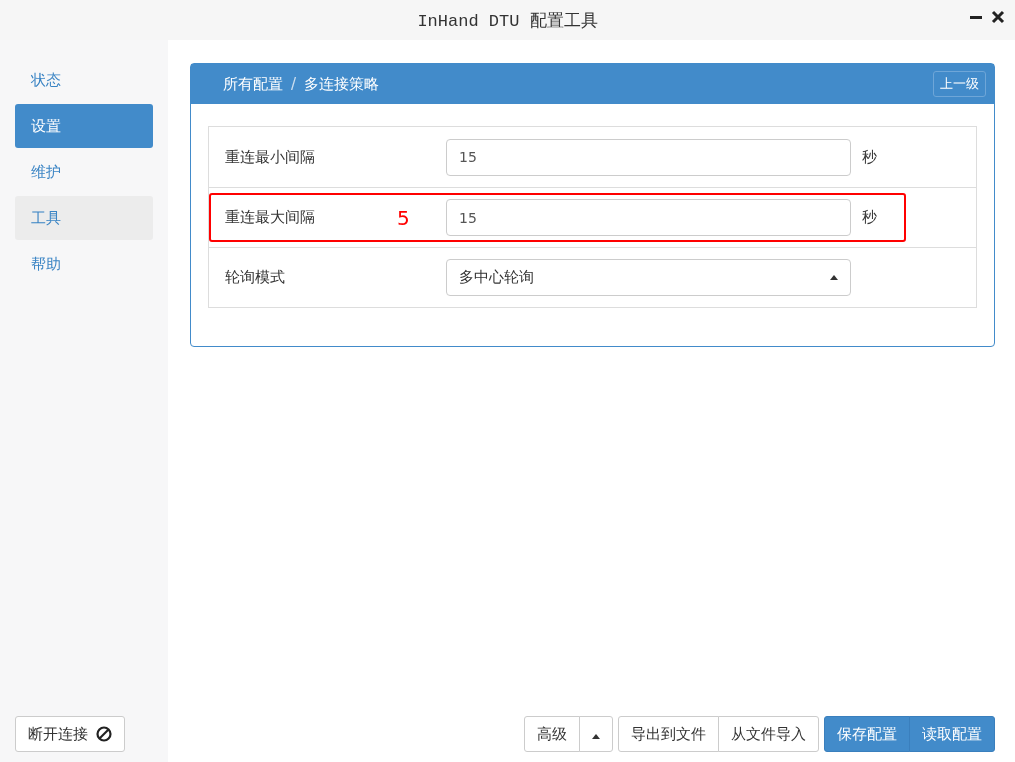 The width and height of the screenshot is (1015, 762). Describe the element at coordinates (507, 21) in the screenshot. I see `window-title: InHand DTU 配置工具` at that location.